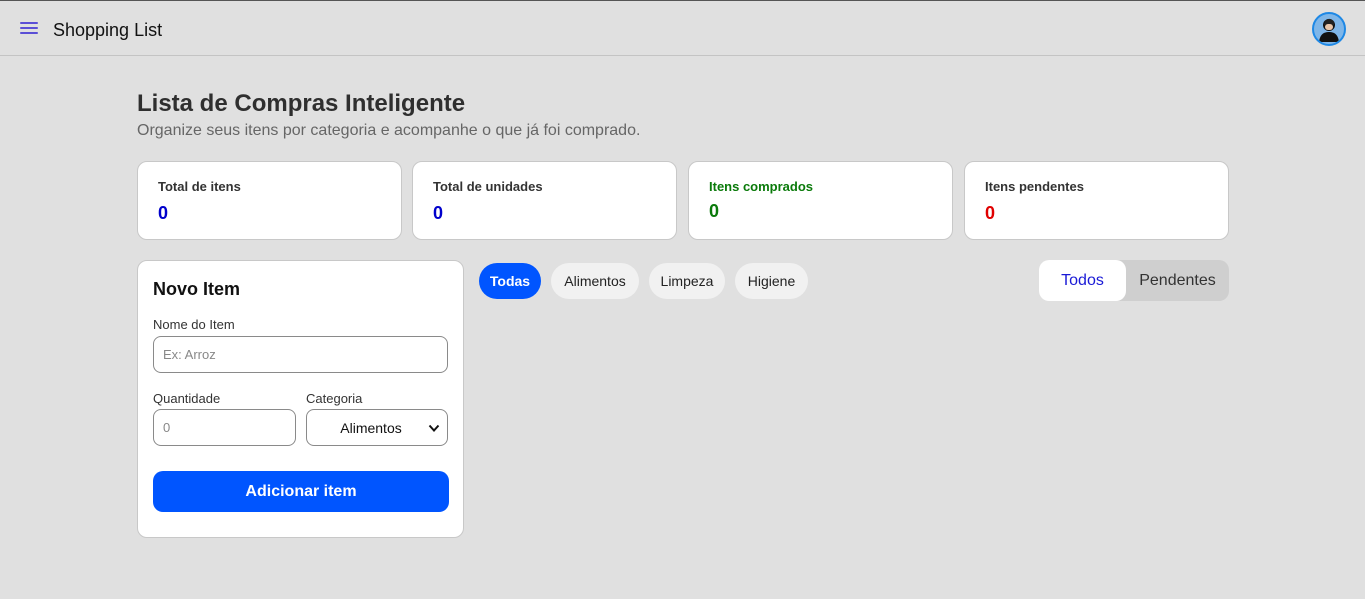  Describe the element at coordinates (510, 281) in the screenshot. I see `filter-pill-todas: Todas` at that location.